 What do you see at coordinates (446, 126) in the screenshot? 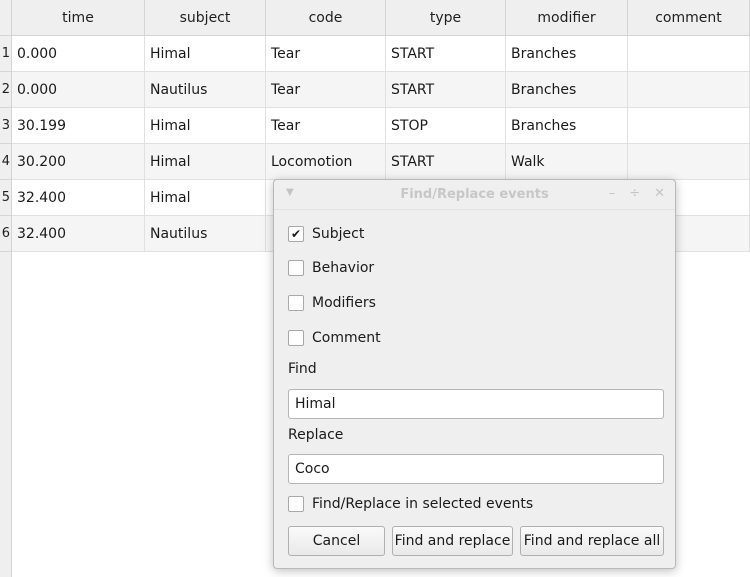
I see `cell-type: STOP` at bounding box center [446, 126].